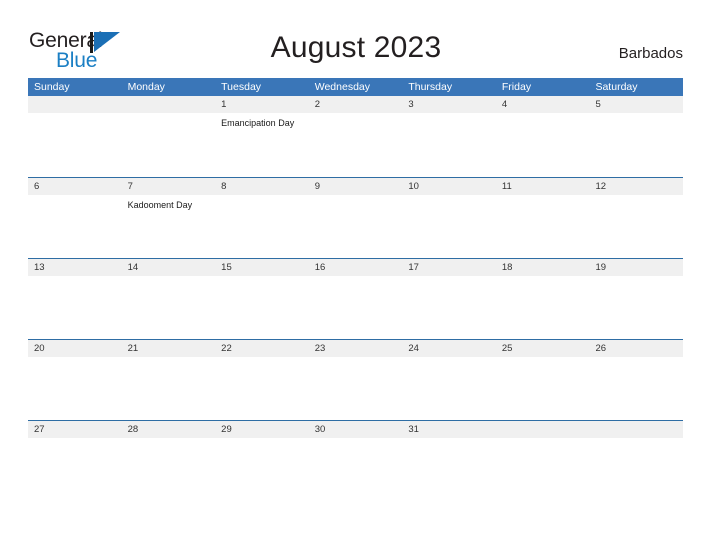 This screenshot has height=550, width=712. Describe the element at coordinates (616, 87) in the screenshot. I see `weekday-header-saturday: Saturday` at that location.